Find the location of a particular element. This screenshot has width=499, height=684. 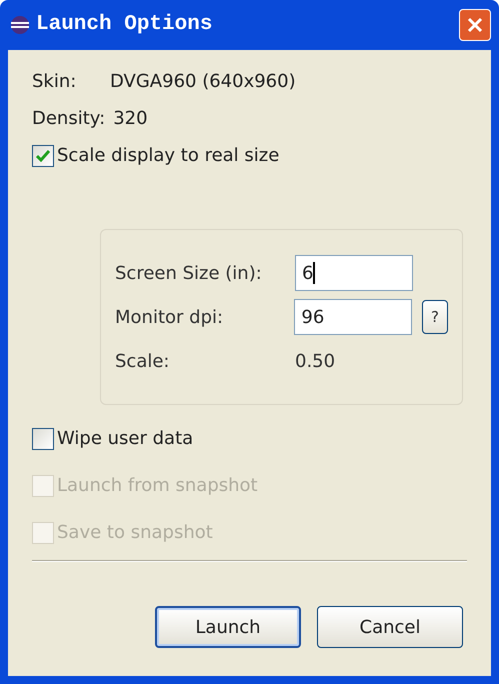

checkbox-label: Save to snapshot is located at coordinates (135, 533).